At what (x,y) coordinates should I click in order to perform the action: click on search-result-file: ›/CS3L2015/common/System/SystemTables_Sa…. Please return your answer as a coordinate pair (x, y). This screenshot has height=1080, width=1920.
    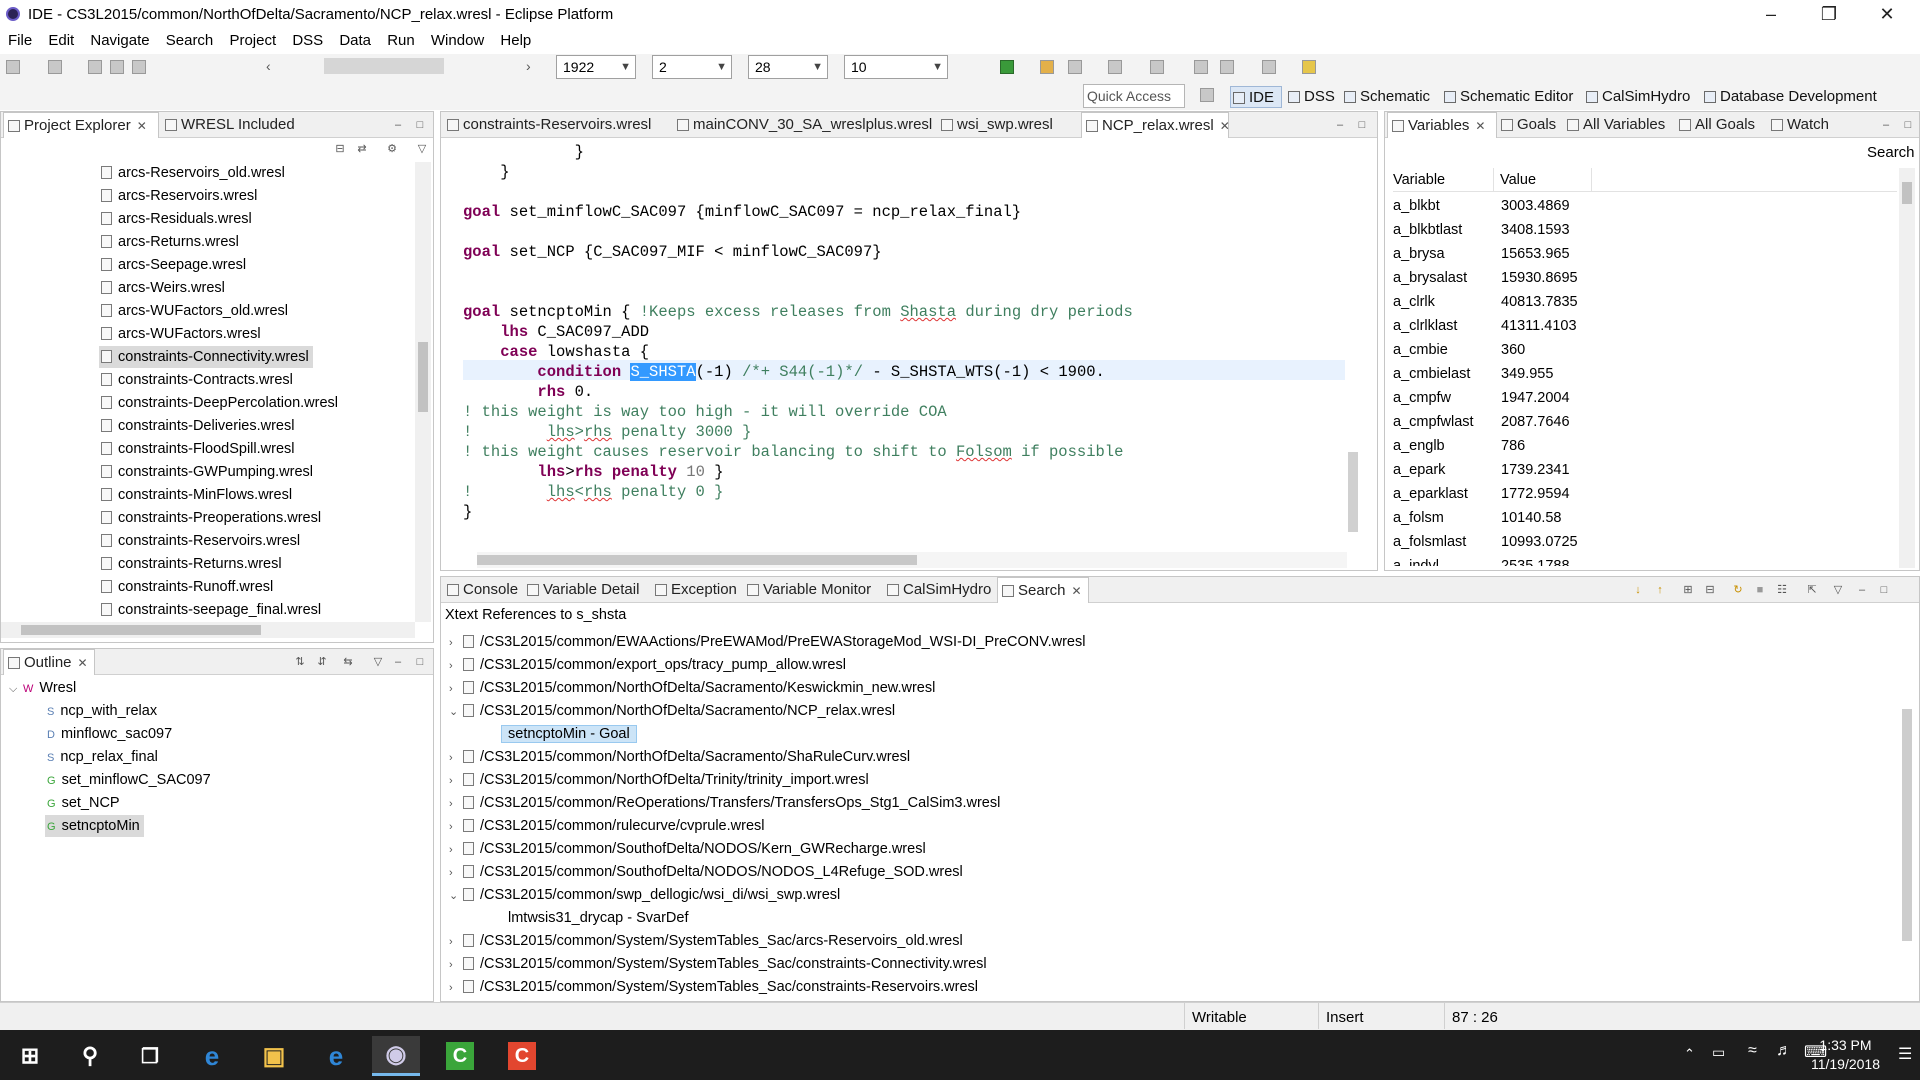
    Looking at the image, I should click on (718, 964).